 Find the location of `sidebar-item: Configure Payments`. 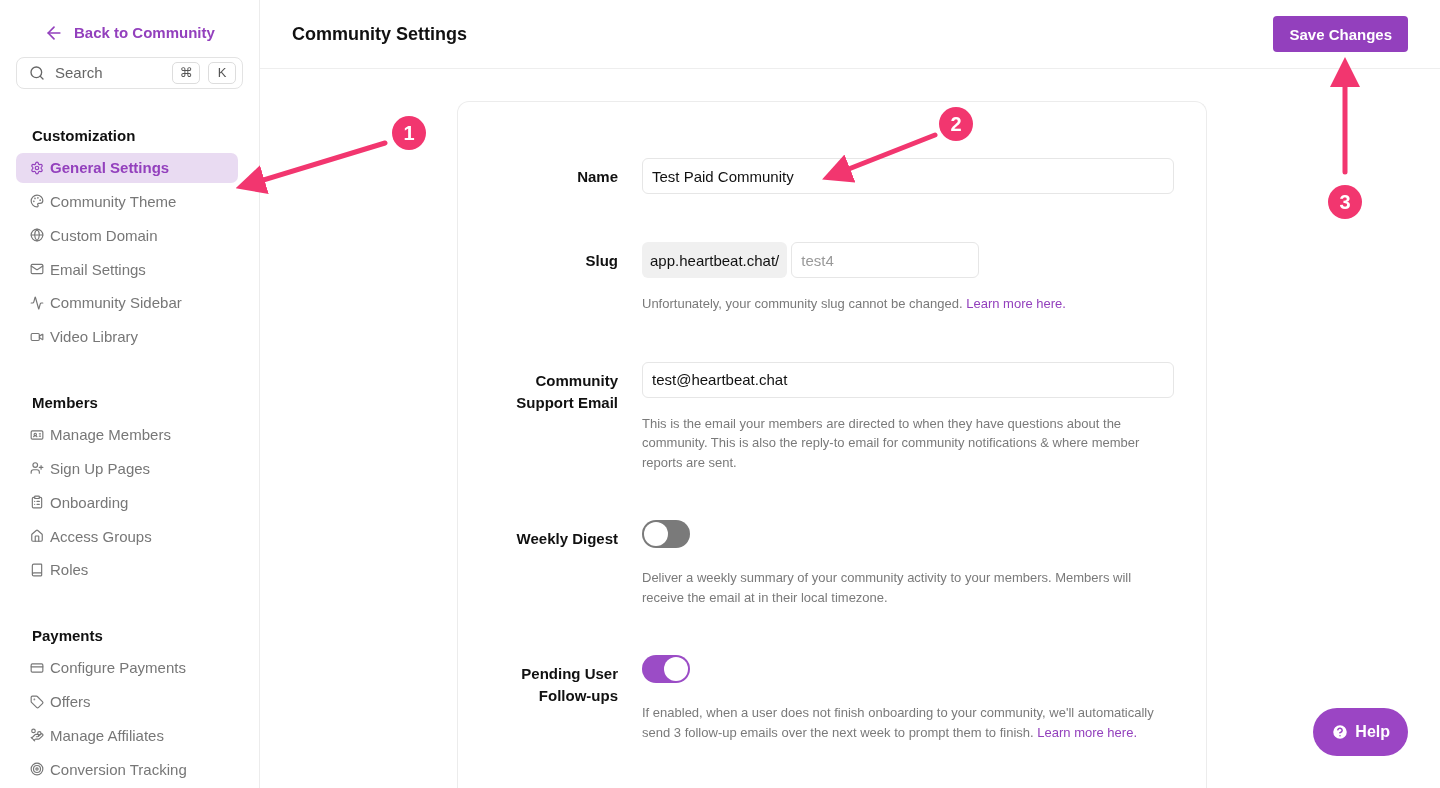

sidebar-item: Configure Payments is located at coordinates (127, 667).